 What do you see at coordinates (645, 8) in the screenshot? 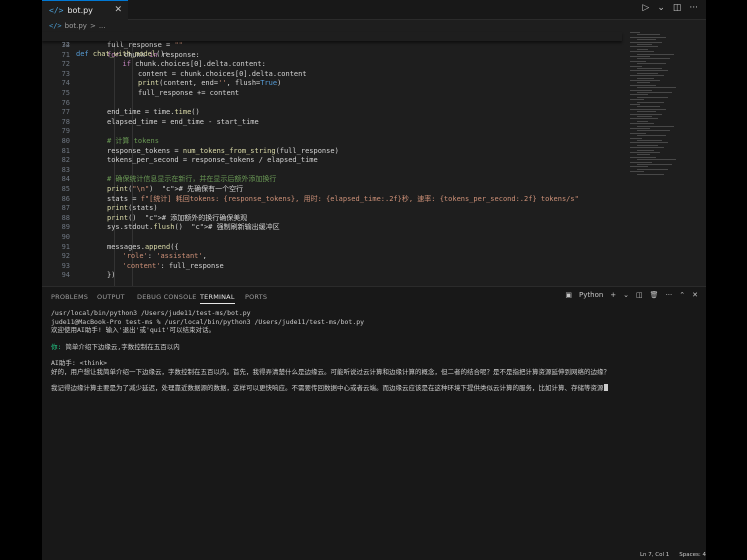
I see `run-icon: ▷` at bounding box center [645, 8].